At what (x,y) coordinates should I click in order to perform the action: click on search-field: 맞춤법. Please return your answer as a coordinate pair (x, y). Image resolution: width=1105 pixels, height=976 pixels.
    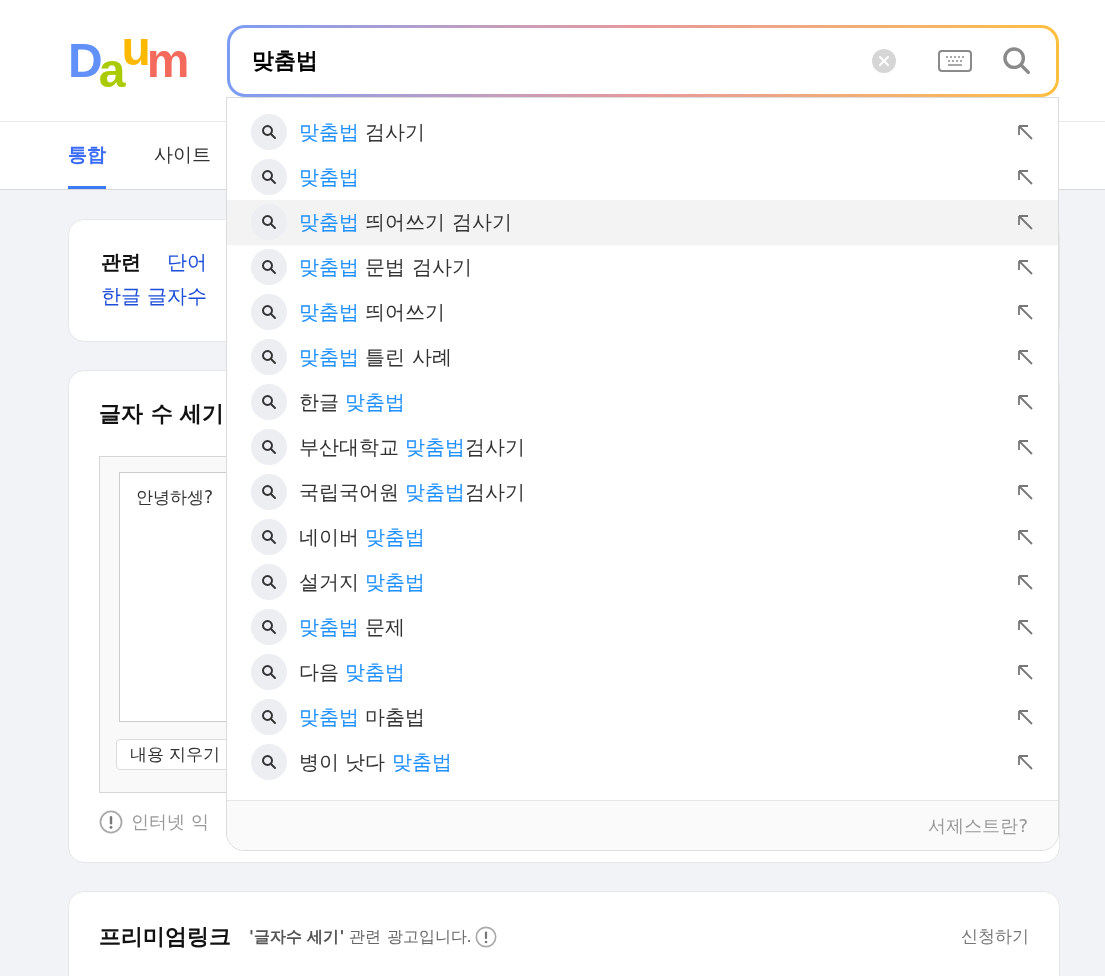
    Looking at the image, I should click on (562, 60).